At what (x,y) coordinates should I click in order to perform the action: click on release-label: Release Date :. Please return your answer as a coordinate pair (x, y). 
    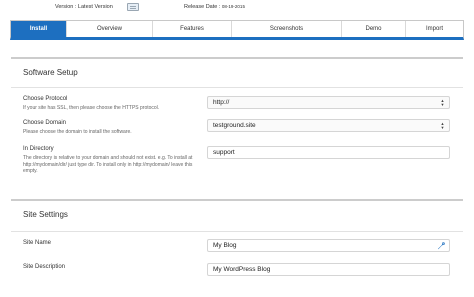
    Looking at the image, I should click on (202, 7).